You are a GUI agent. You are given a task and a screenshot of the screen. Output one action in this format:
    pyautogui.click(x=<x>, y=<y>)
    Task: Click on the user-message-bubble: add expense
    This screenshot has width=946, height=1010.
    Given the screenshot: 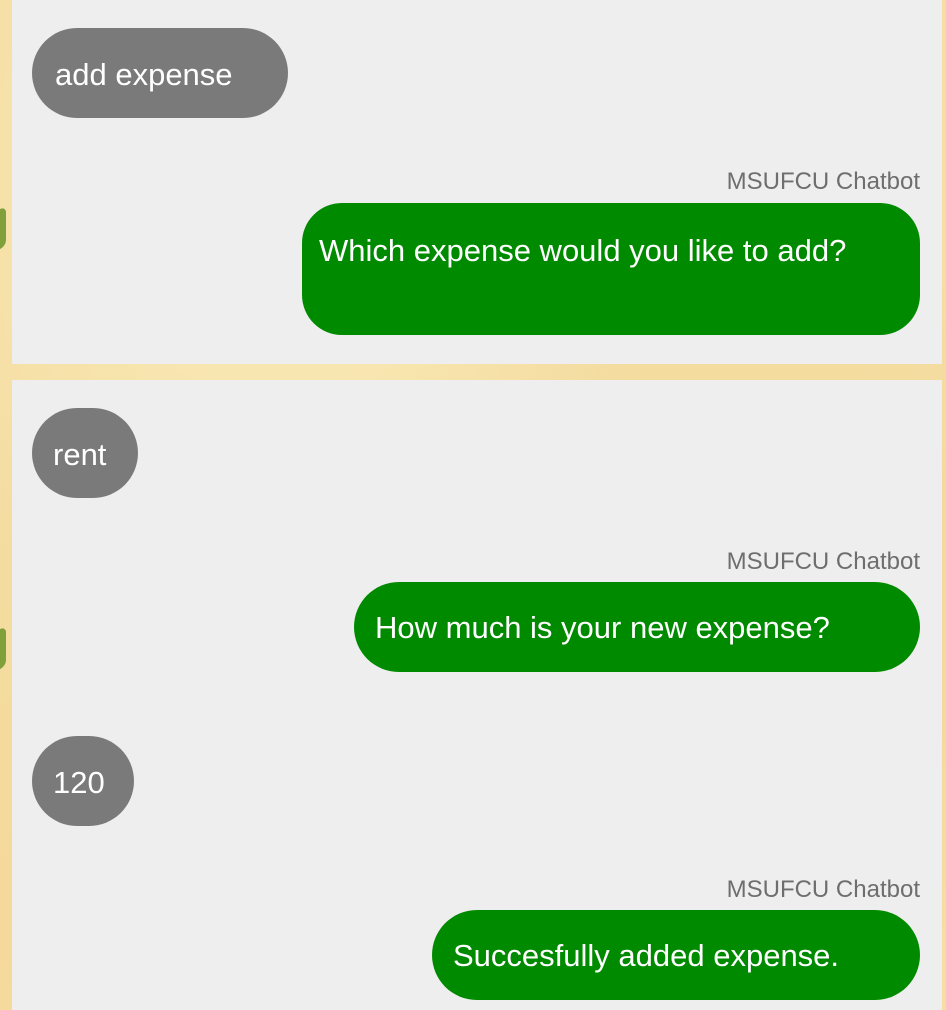 What is the action you would take?
    pyautogui.click(x=160, y=73)
    